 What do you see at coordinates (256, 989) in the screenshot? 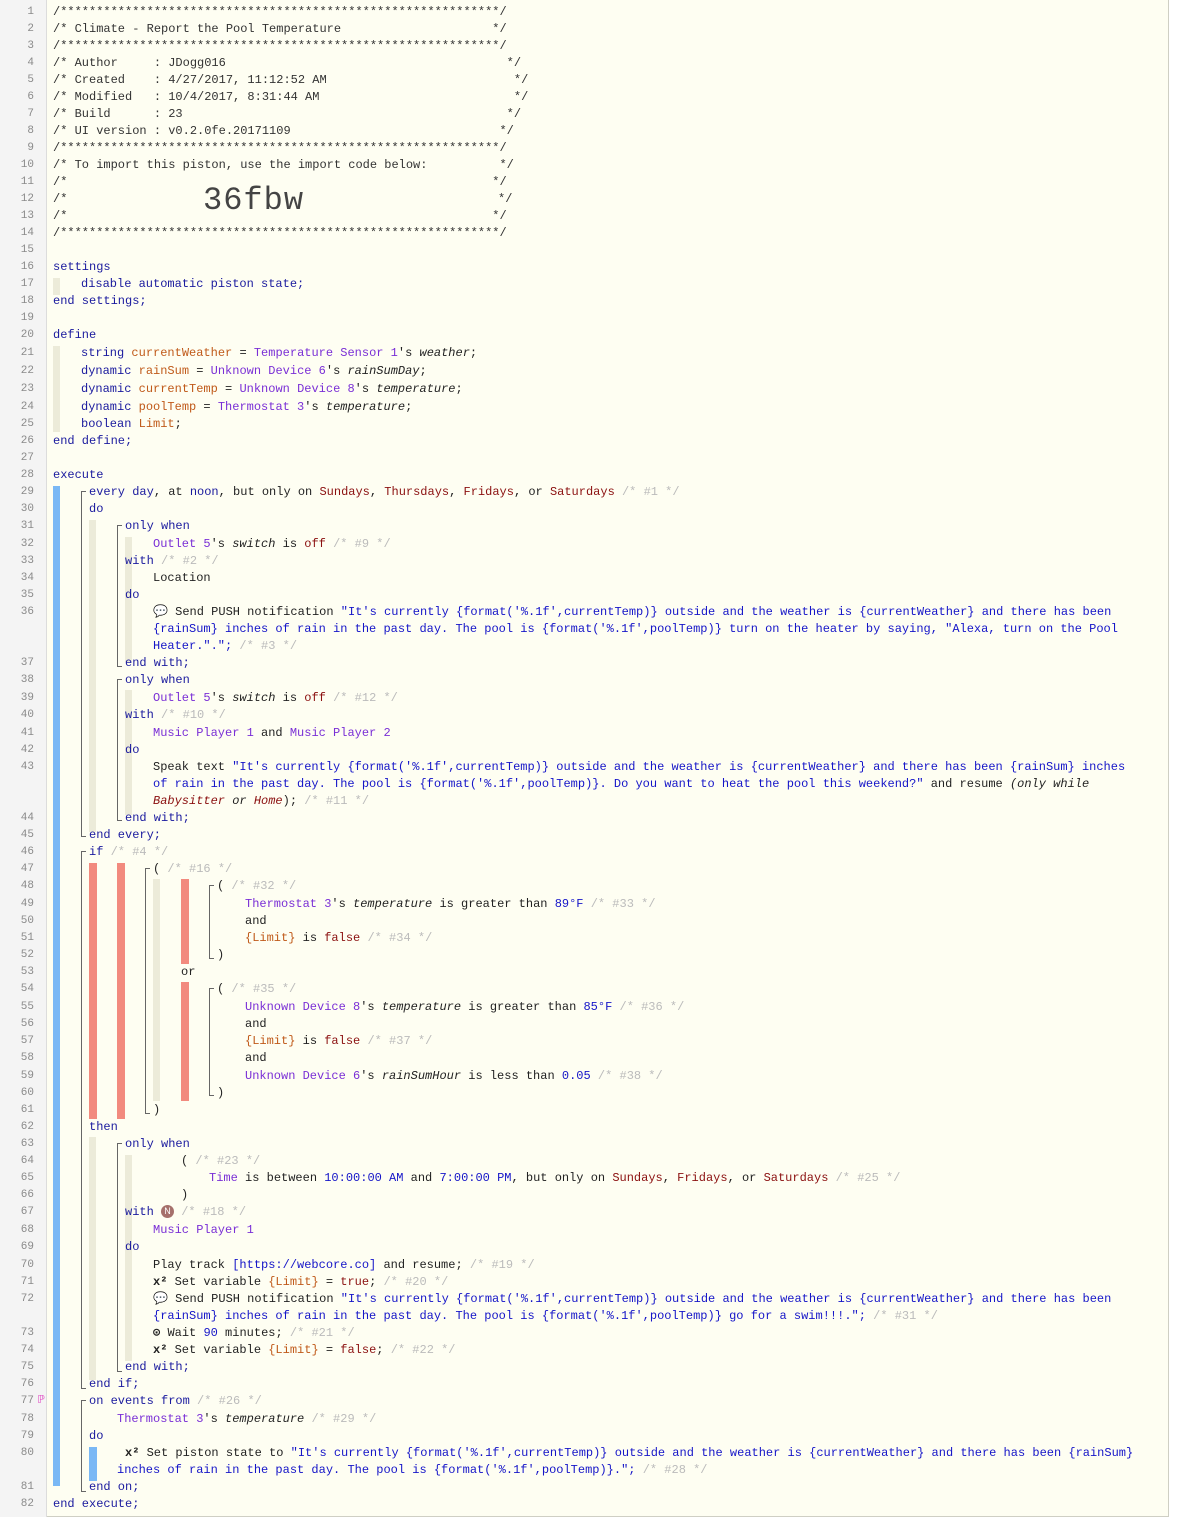
I see `group-open: ( /* #35 */` at bounding box center [256, 989].